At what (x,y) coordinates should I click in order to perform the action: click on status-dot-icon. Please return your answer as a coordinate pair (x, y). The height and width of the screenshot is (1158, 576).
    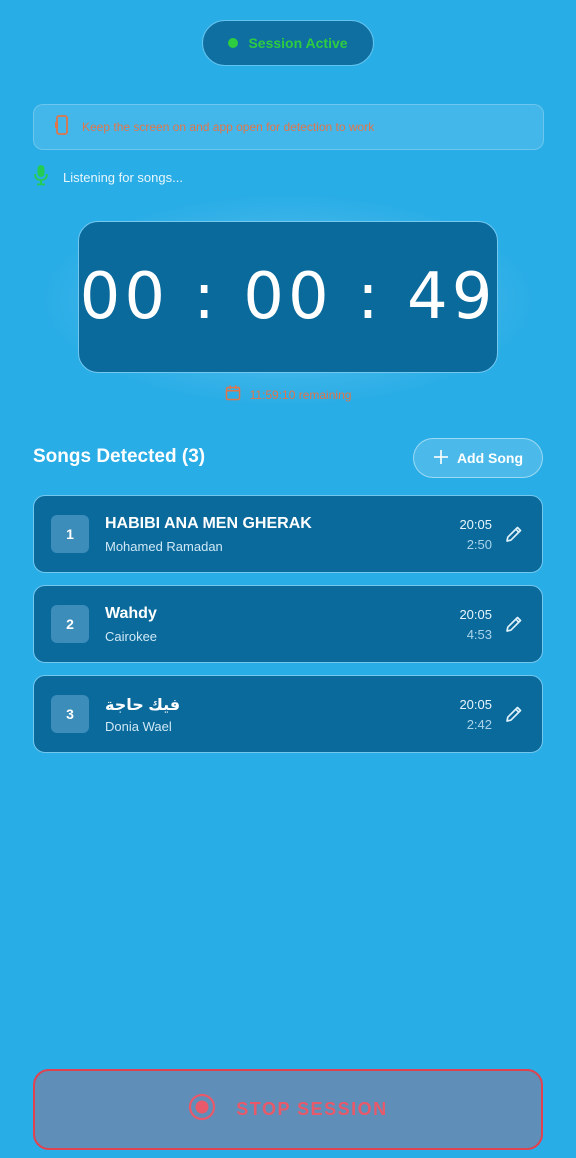
    Looking at the image, I should click on (233, 43).